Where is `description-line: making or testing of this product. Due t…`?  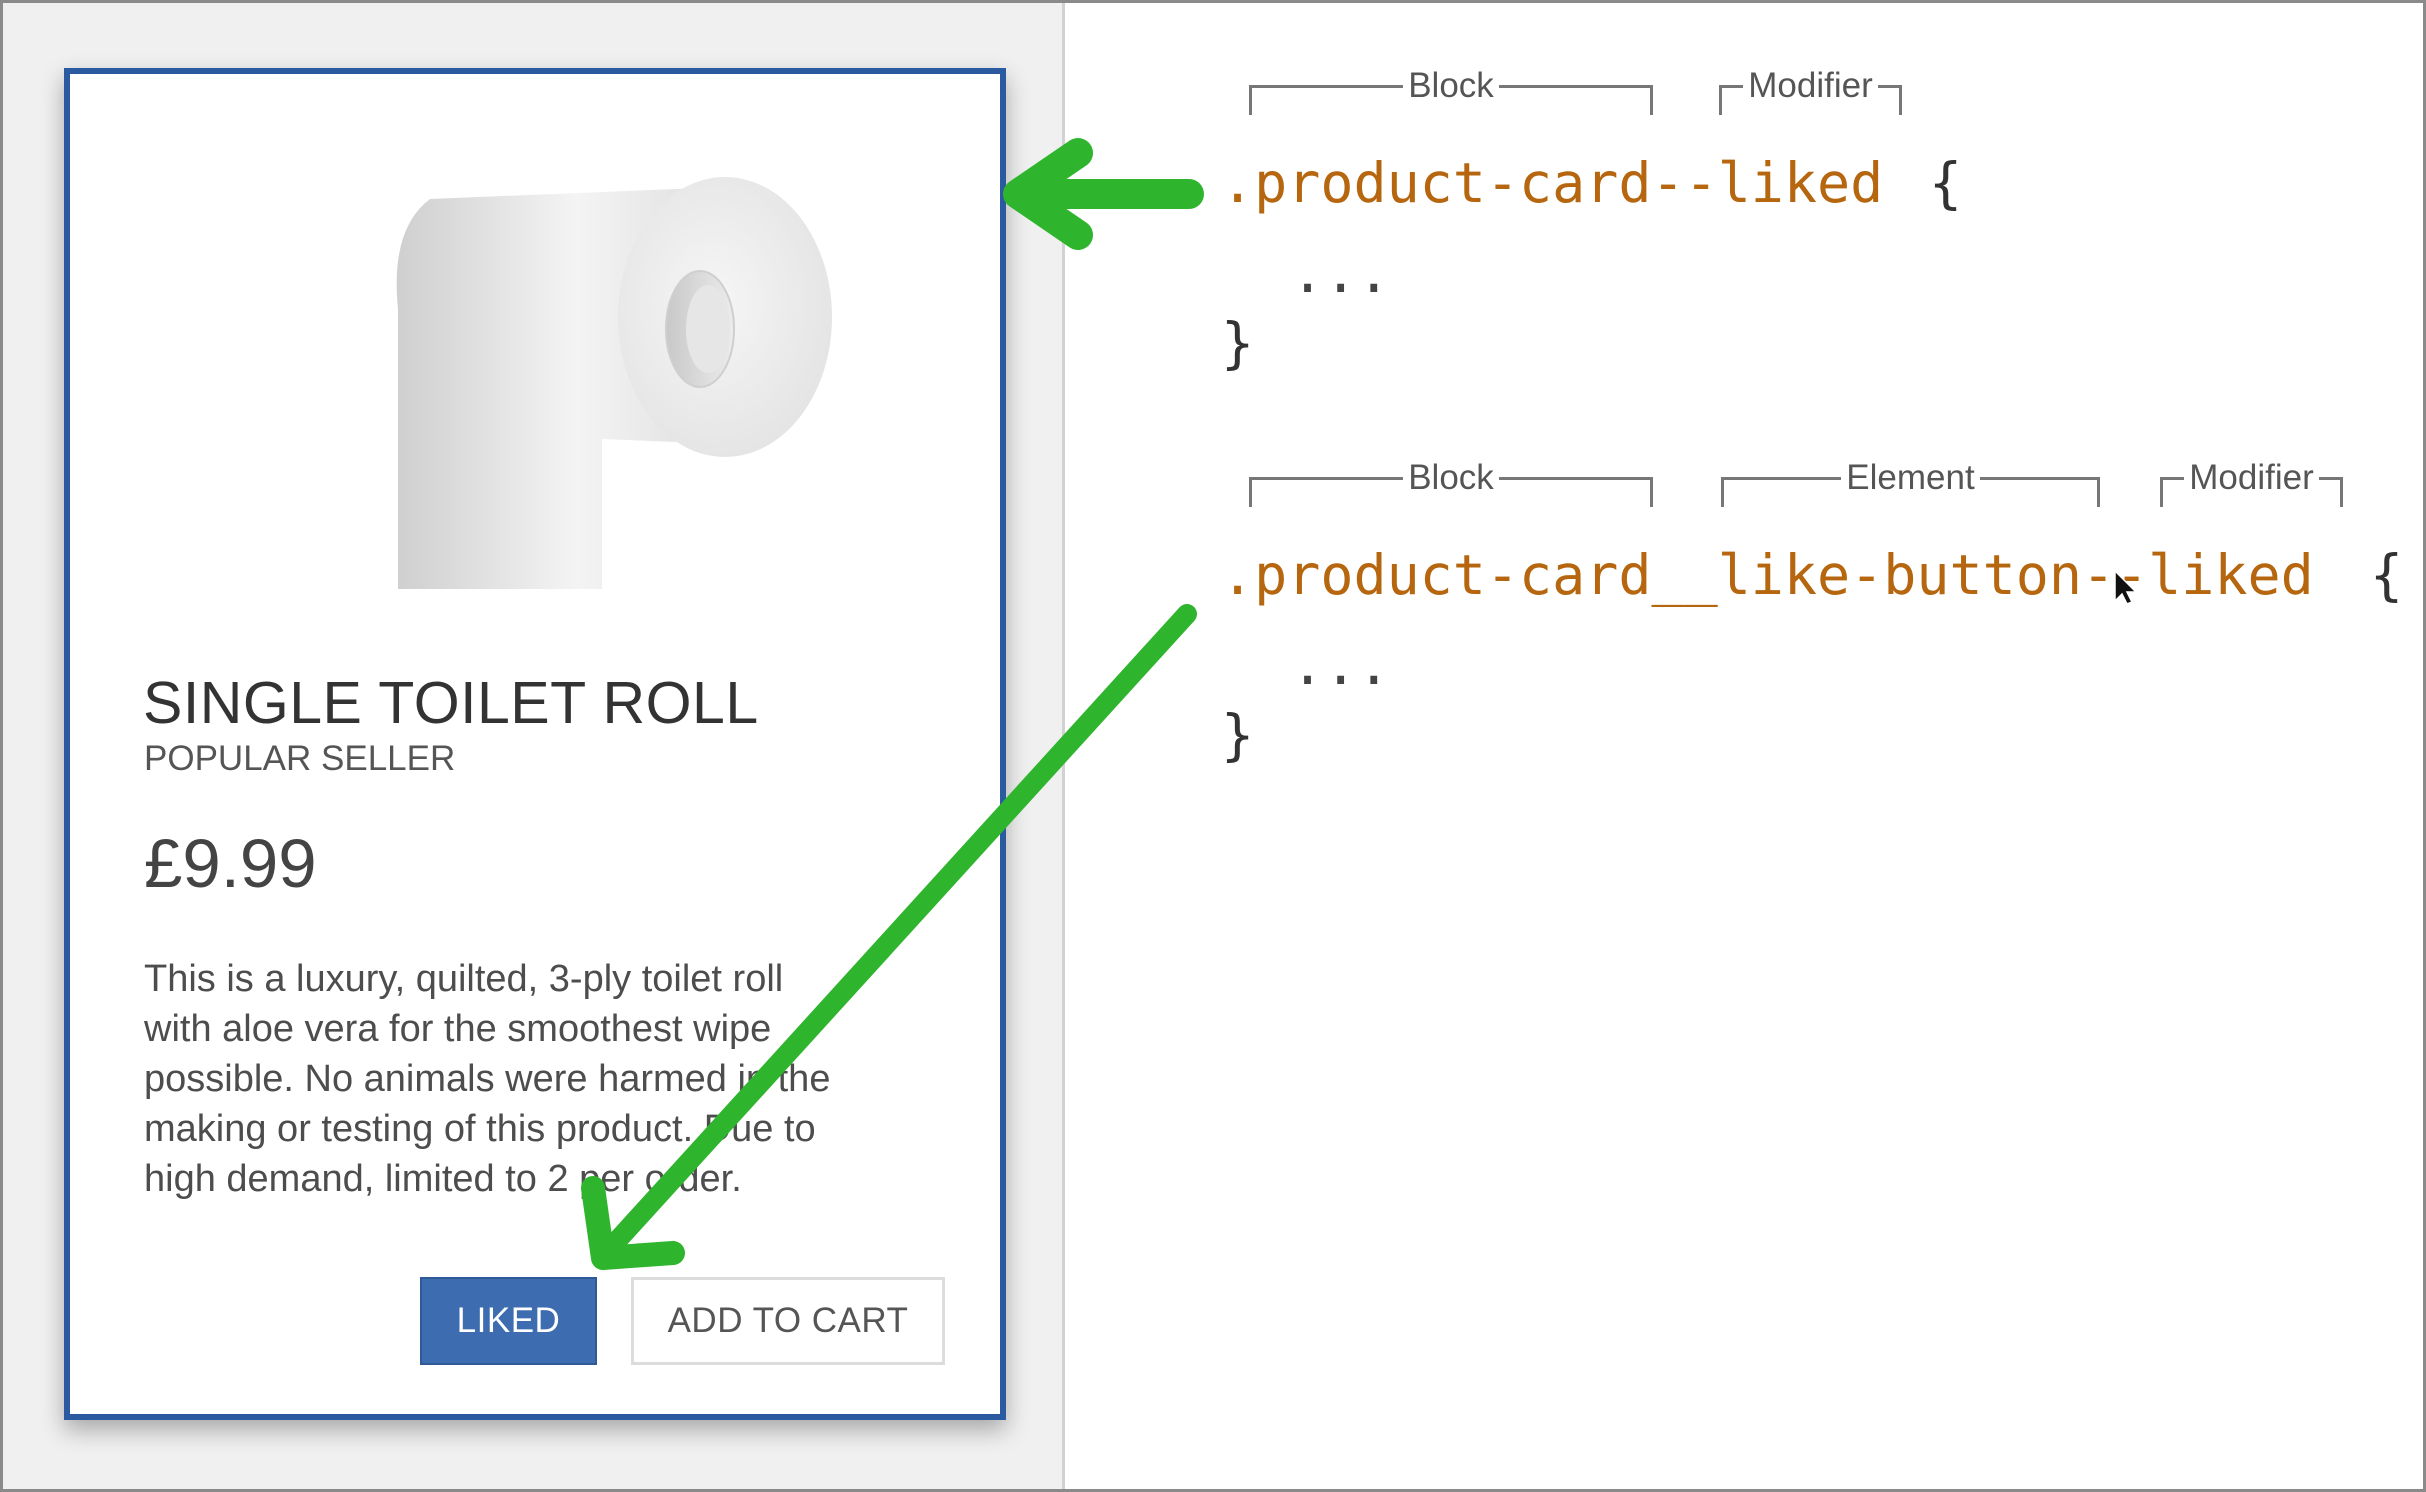 description-line: making or testing of this product. Due t… is located at coordinates (480, 1129).